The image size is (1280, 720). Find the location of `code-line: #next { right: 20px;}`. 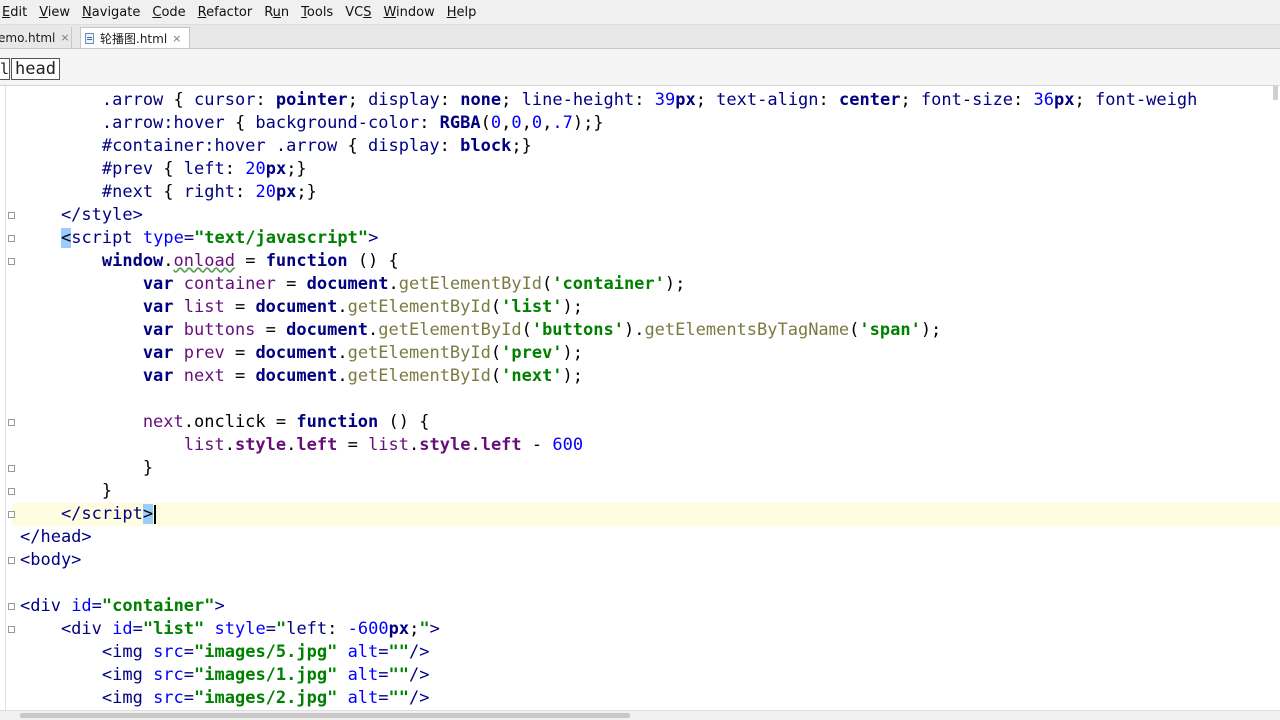

code-line: #next { right: 20px;} is located at coordinates (650, 192).